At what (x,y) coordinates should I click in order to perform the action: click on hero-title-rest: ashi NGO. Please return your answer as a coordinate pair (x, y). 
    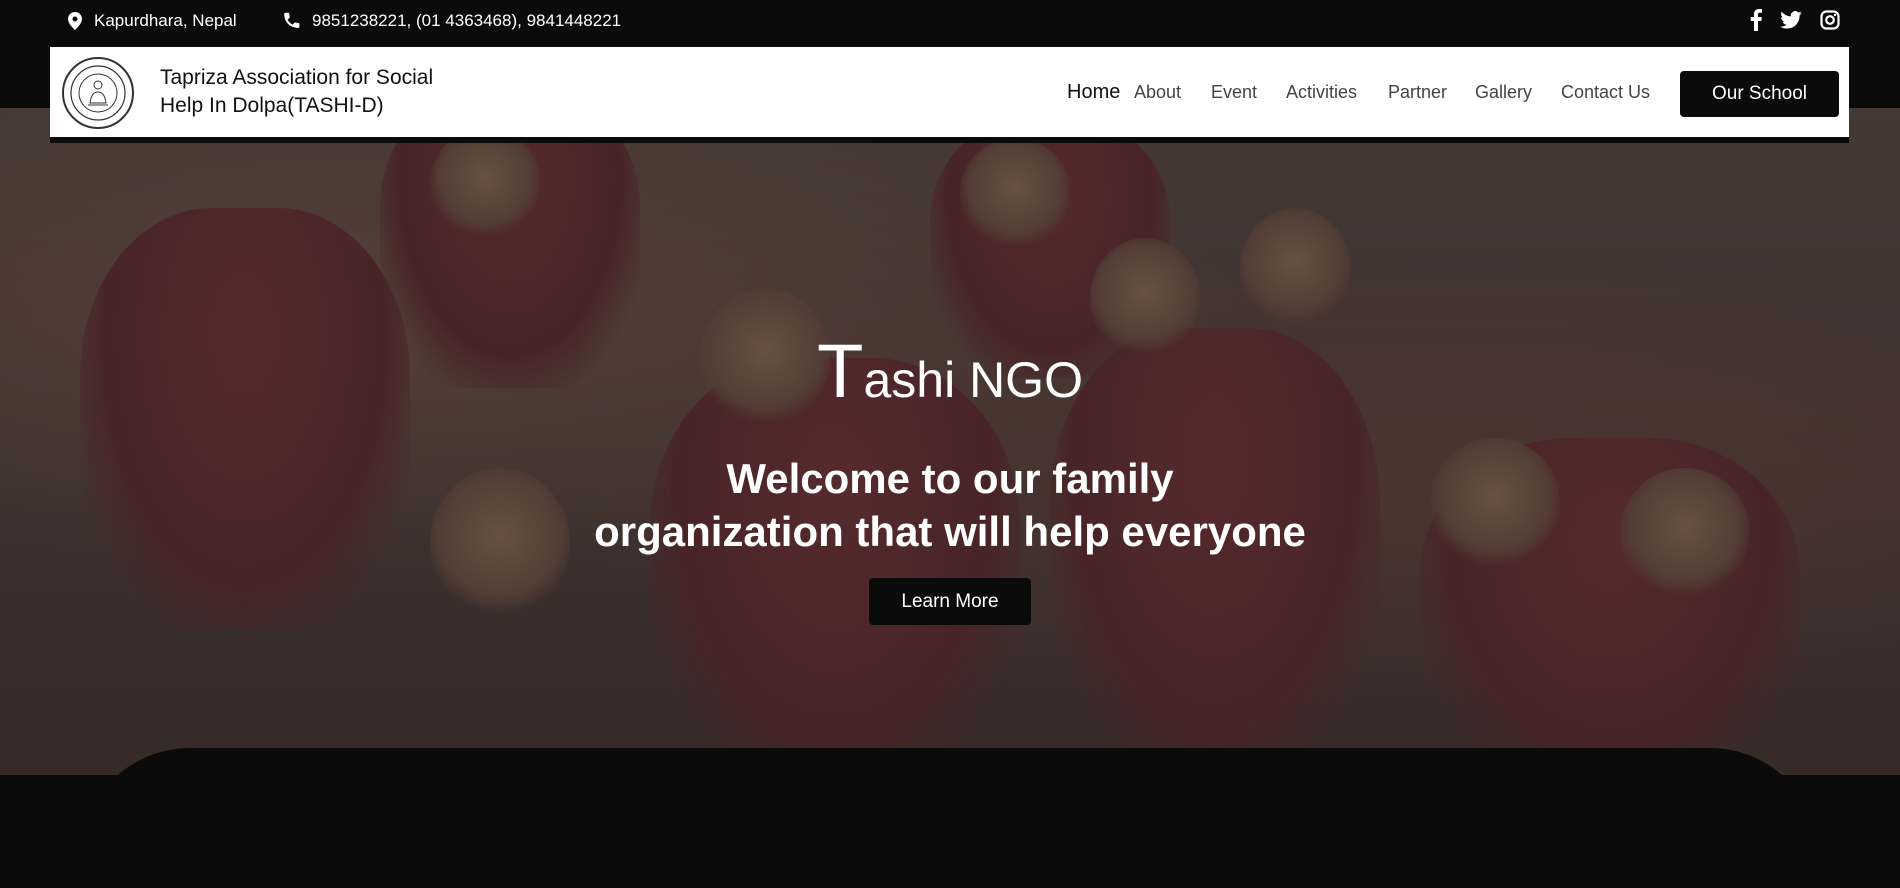
    Looking at the image, I should click on (973, 380).